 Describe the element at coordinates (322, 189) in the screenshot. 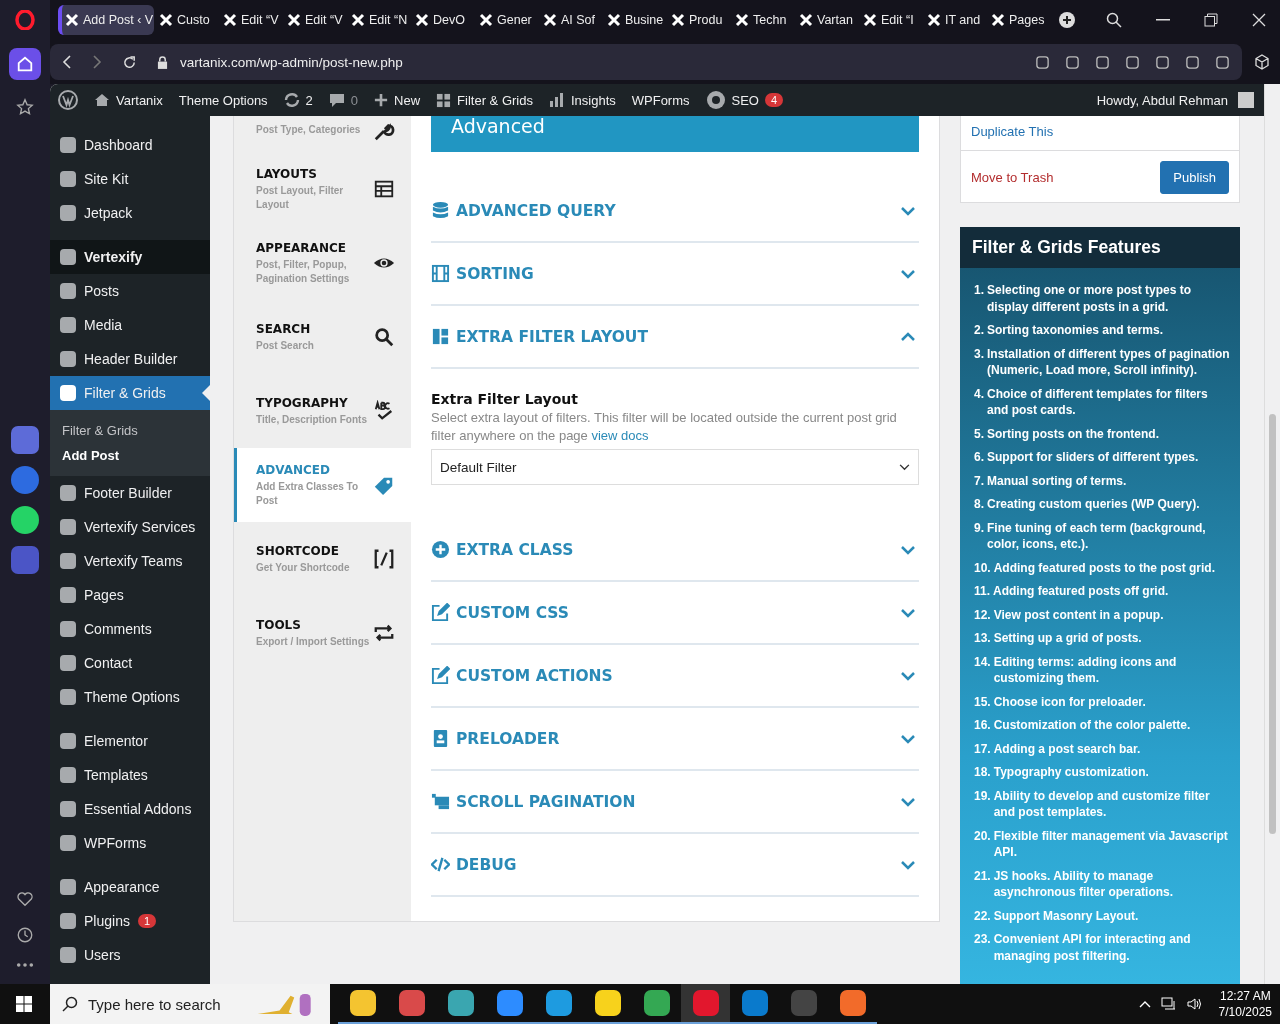

I see `settings-tab: LAYOUTS Post Layout, Filter Layout` at that location.